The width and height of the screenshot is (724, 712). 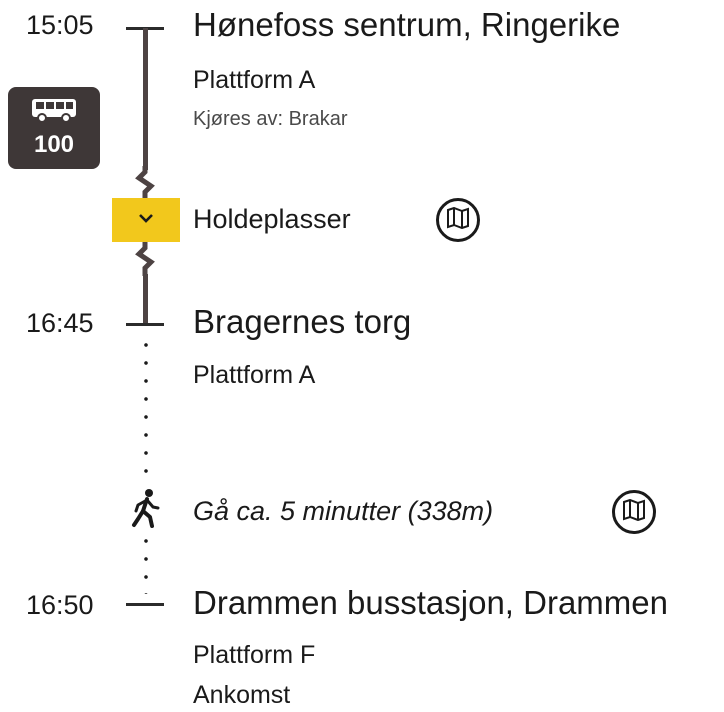 What do you see at coordinates (60, 25) in the screenshot?
I see `departure-time: 15:05` at bounding box center [60, 25].